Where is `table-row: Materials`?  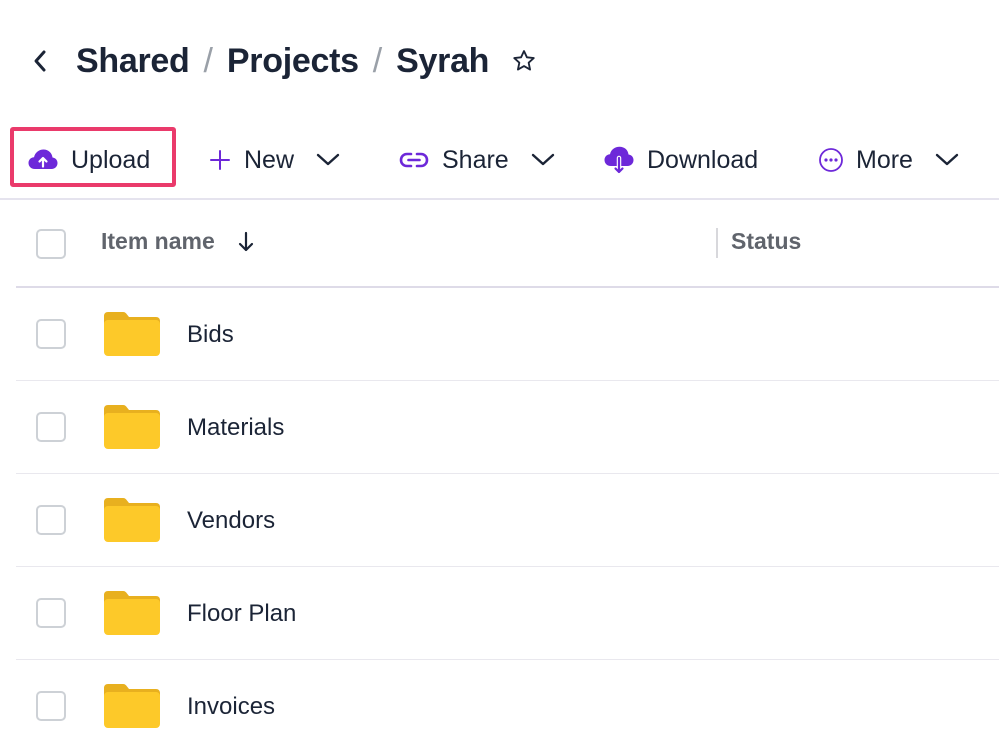 table-row: Materials is located at coordinates (507, 427).